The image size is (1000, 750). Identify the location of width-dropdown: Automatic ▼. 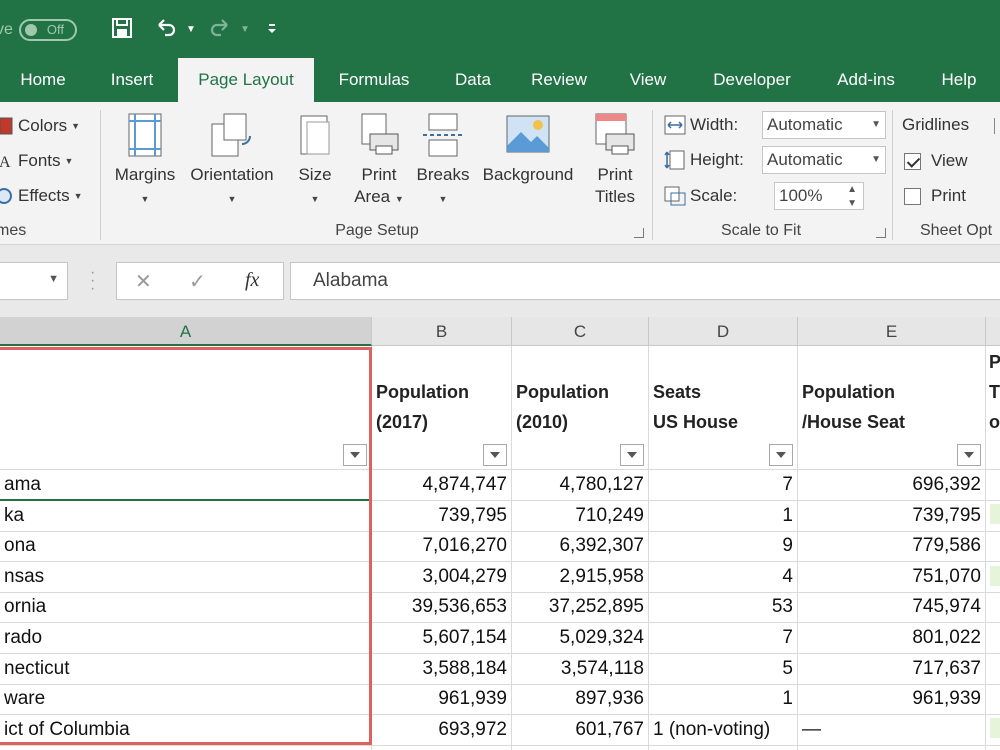
(824, 125).